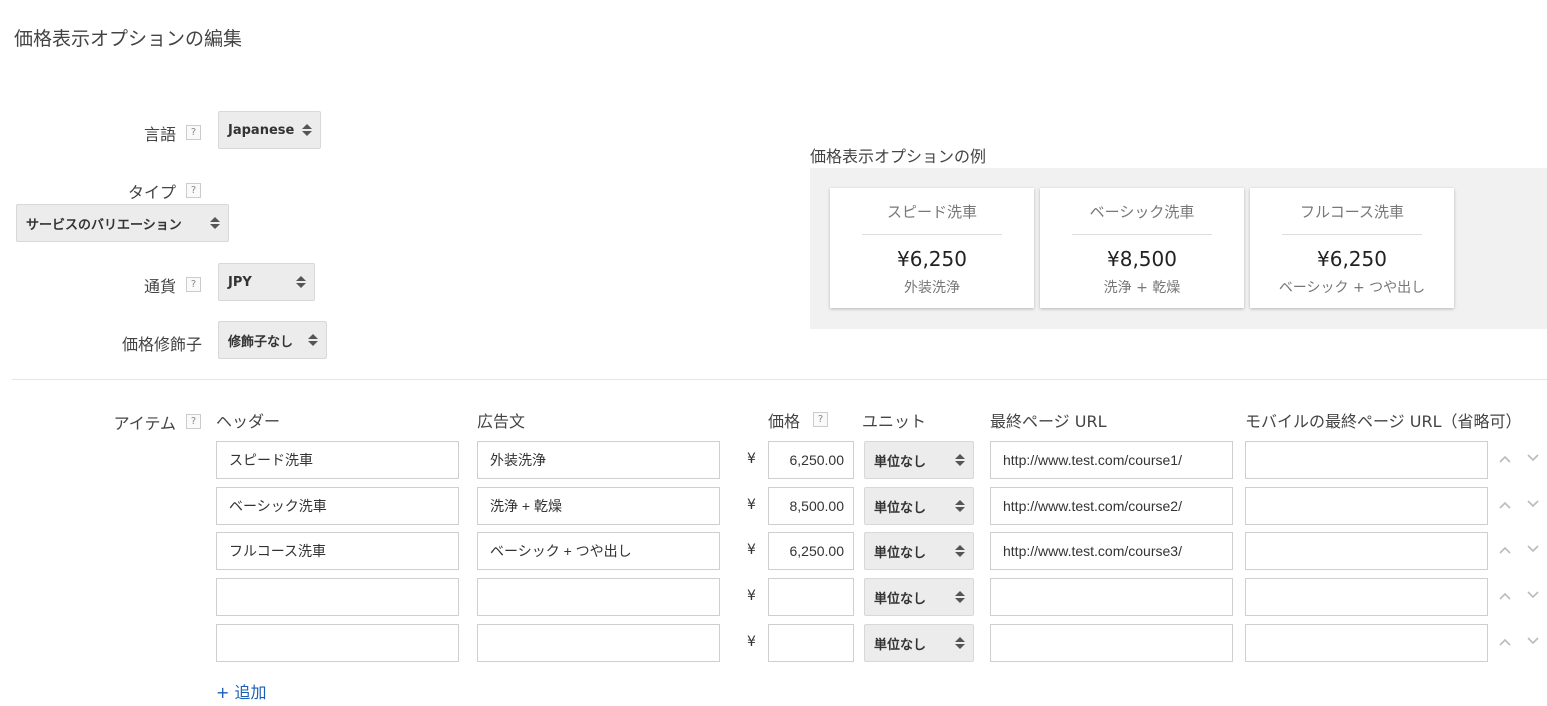 The image size is (1547, 706). I want to click on item-ad-text-input: 洗浄 + 乾燥, so click(598, 506).